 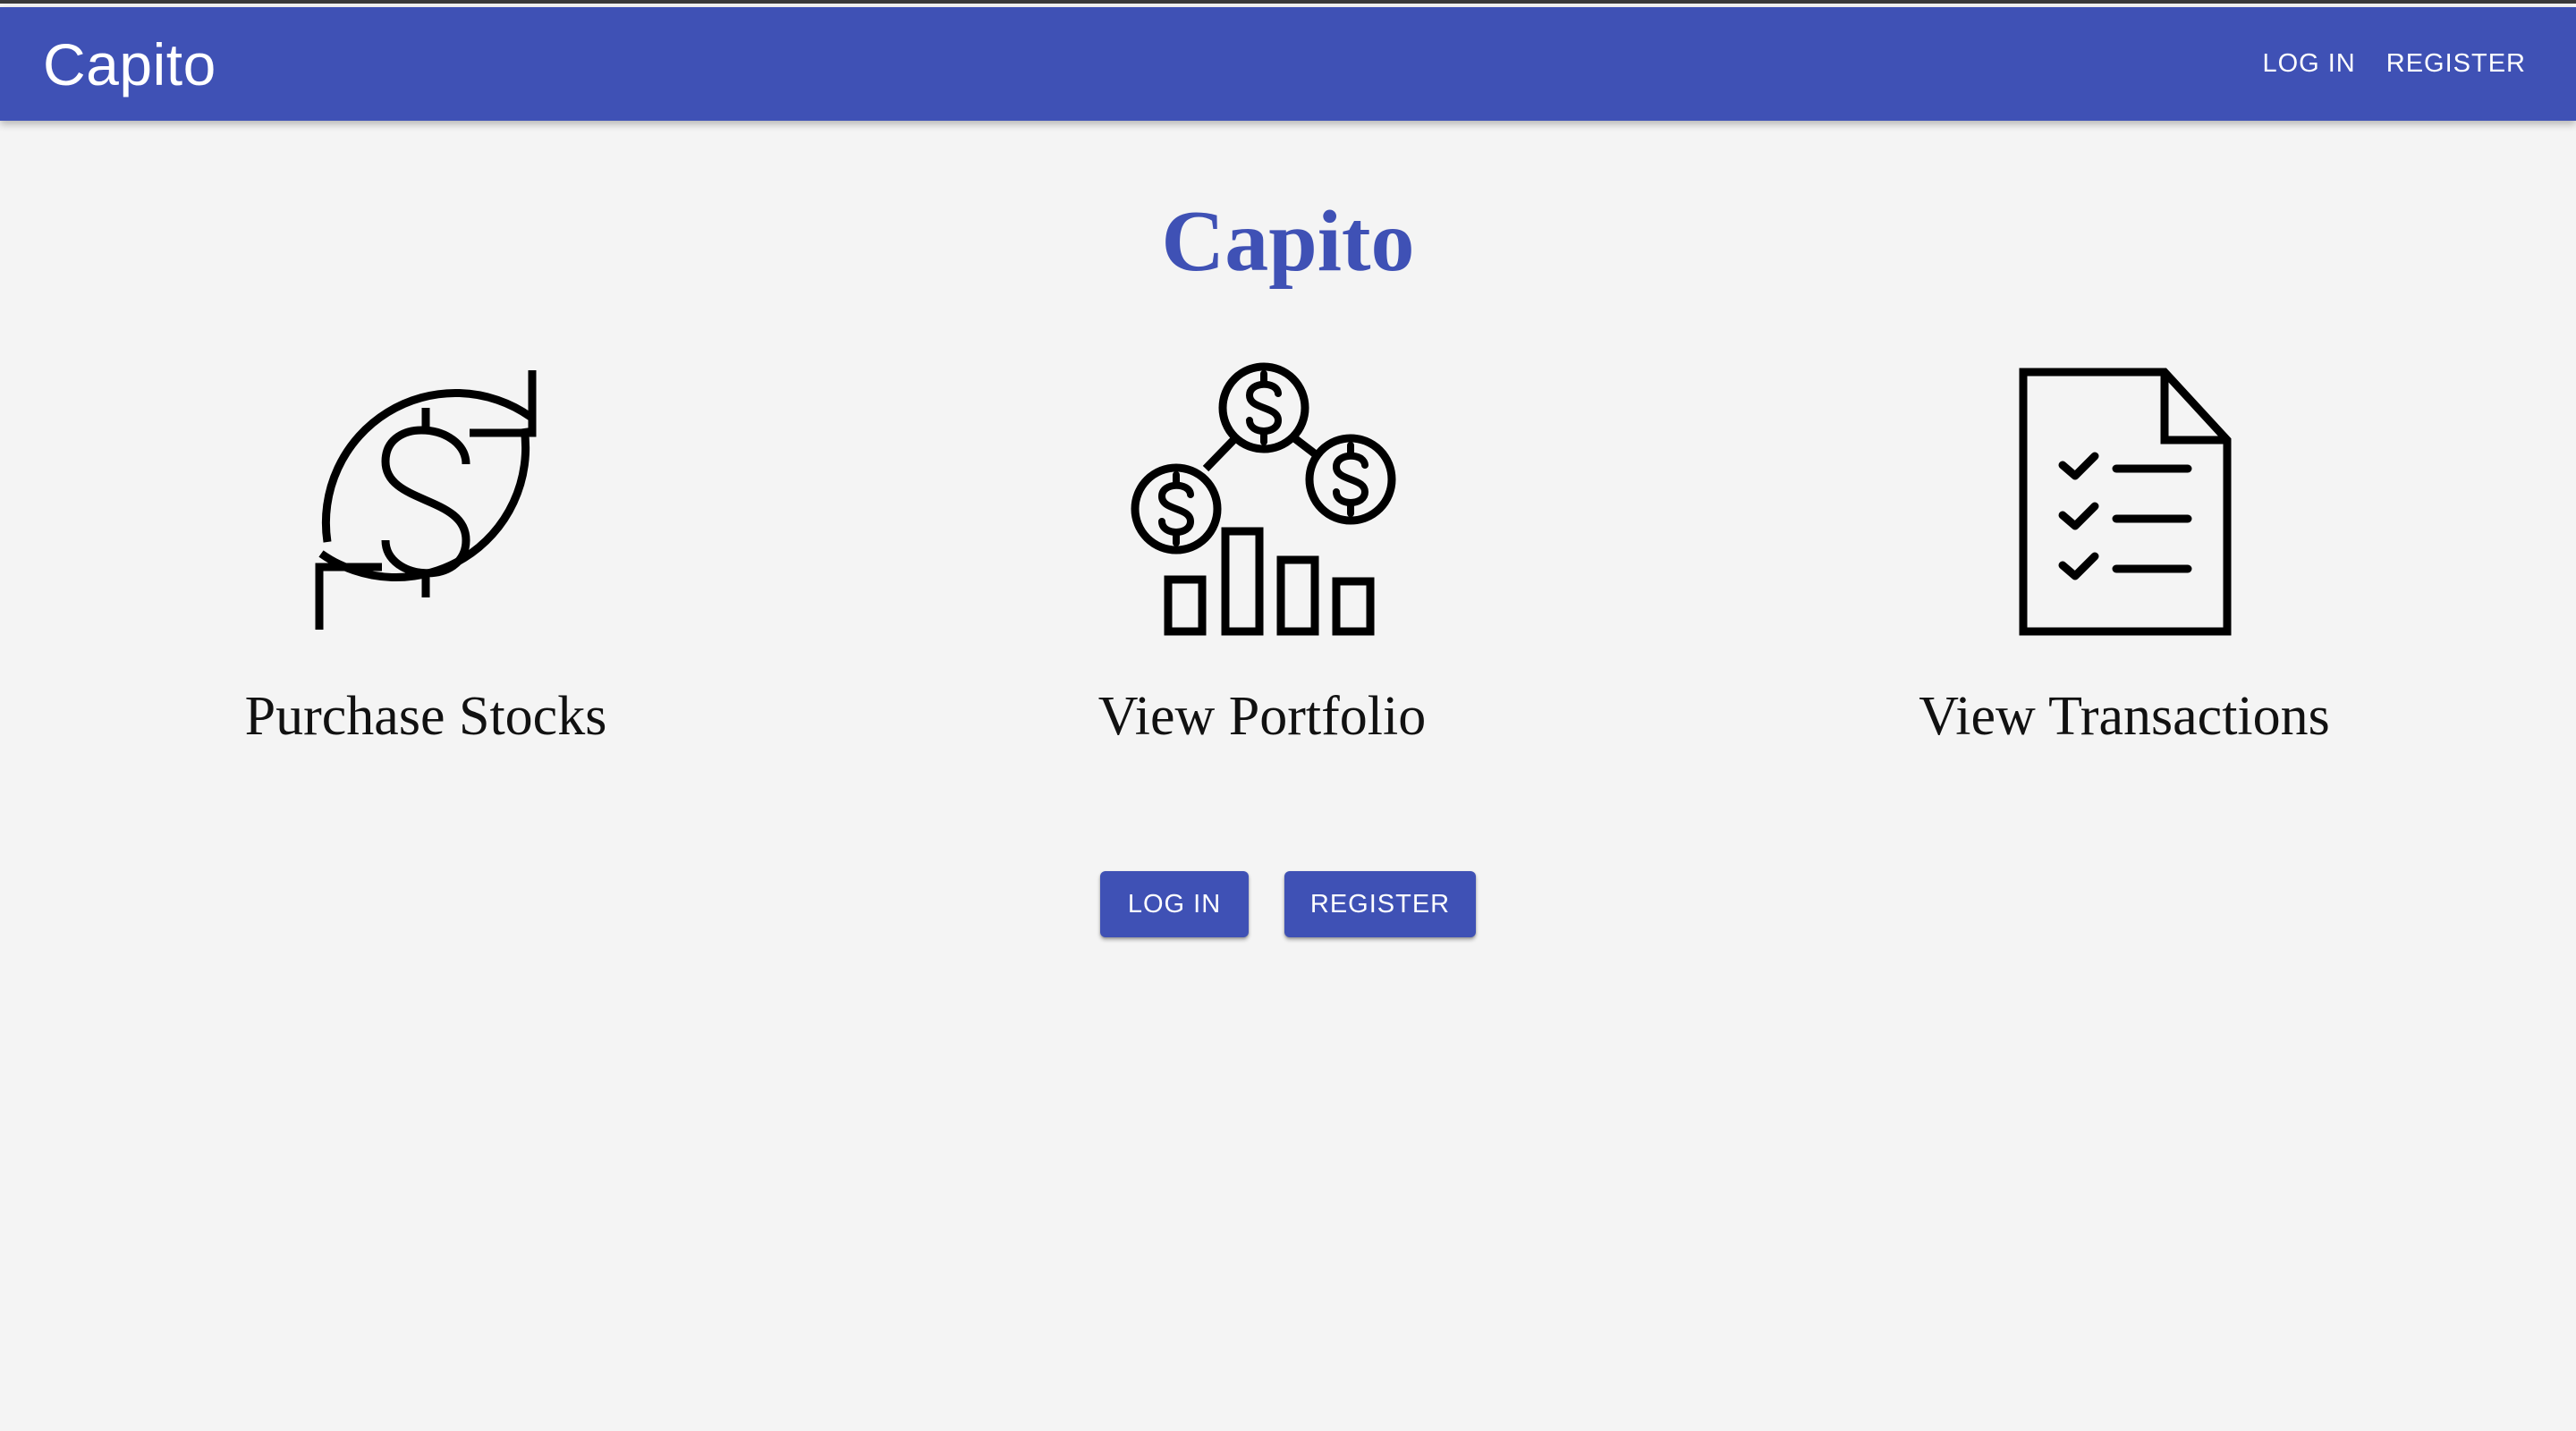 What do you see at coordinates (426, 500) in the screenshot?
I see `dollar-exchange-icon` at bounding box center [426, 500].